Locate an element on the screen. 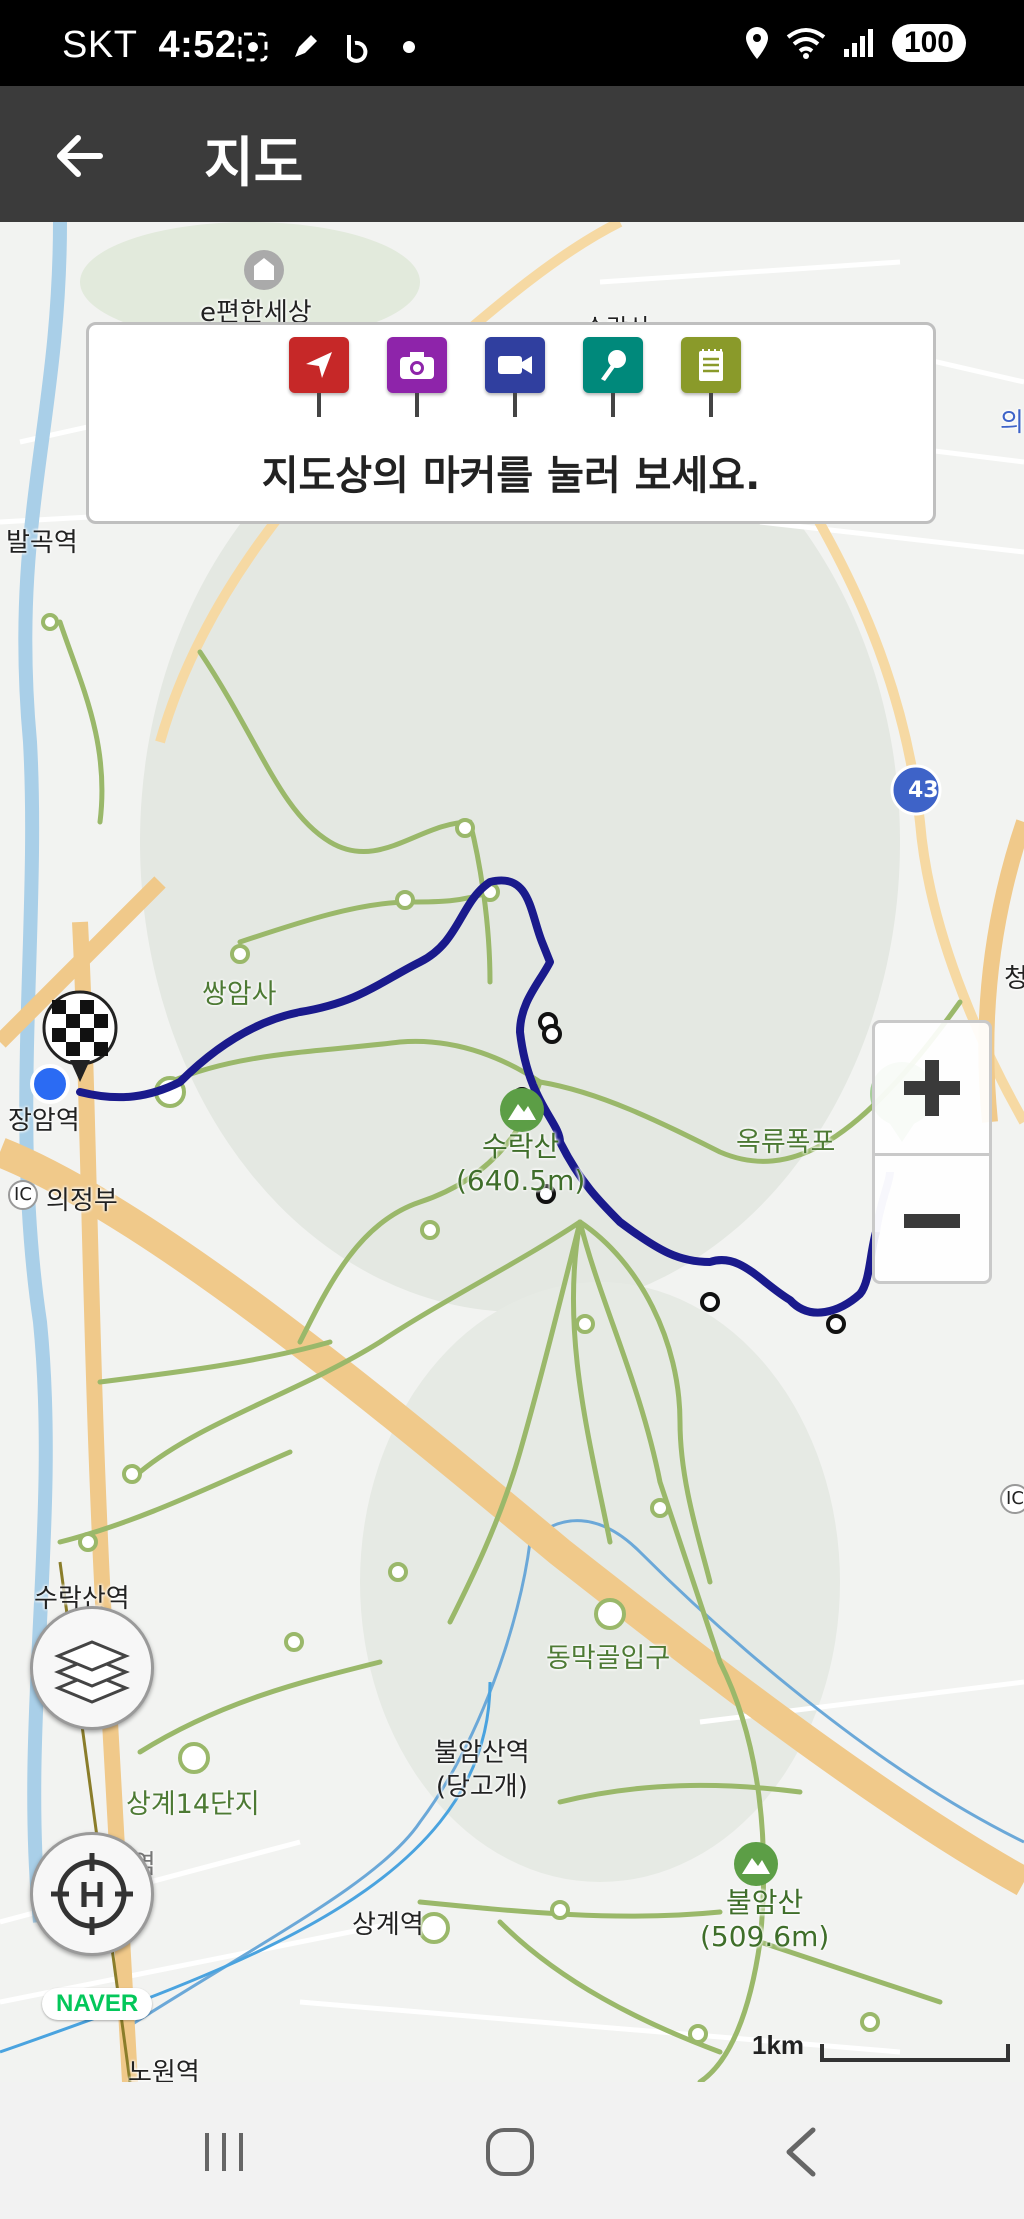  home-recenter-button: H is located at coordinates (92, 1894).